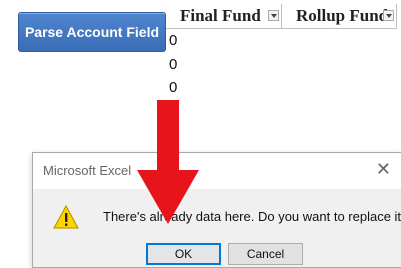 Image resolution: width=401 pixels, height=268 pixels. I want to click on ok-button: OK, so click(183, 254).